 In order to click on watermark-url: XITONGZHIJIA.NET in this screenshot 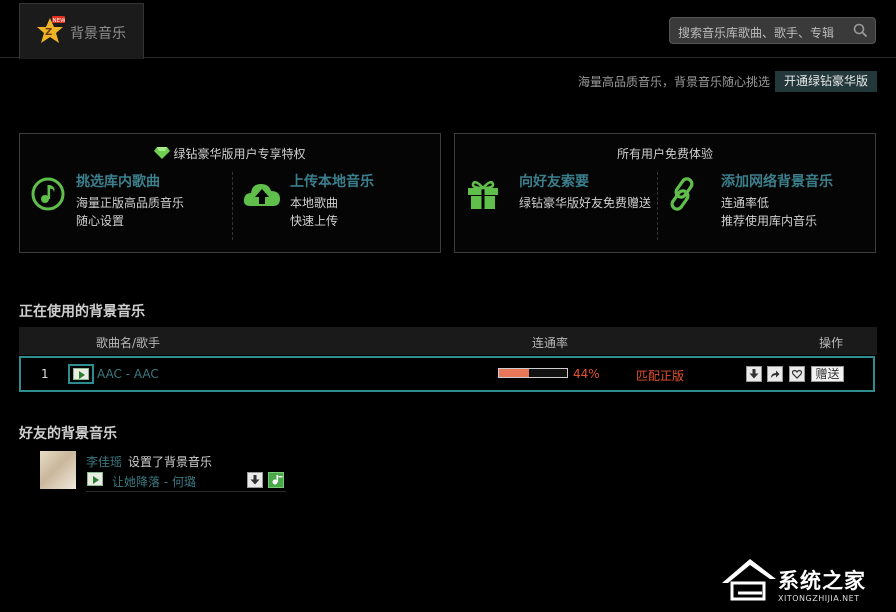, I will do `click(819, 598)`.